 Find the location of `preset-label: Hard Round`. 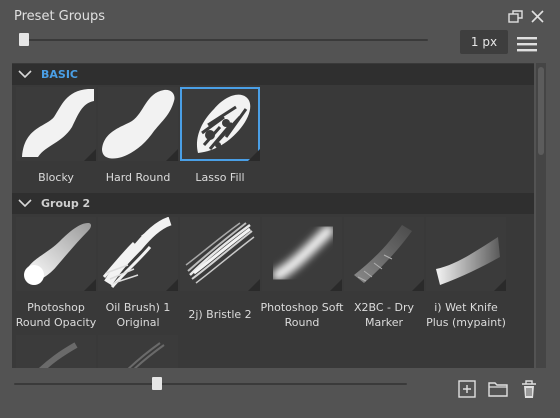

preset-label: Hard Round is located at coordinates (138, 177).